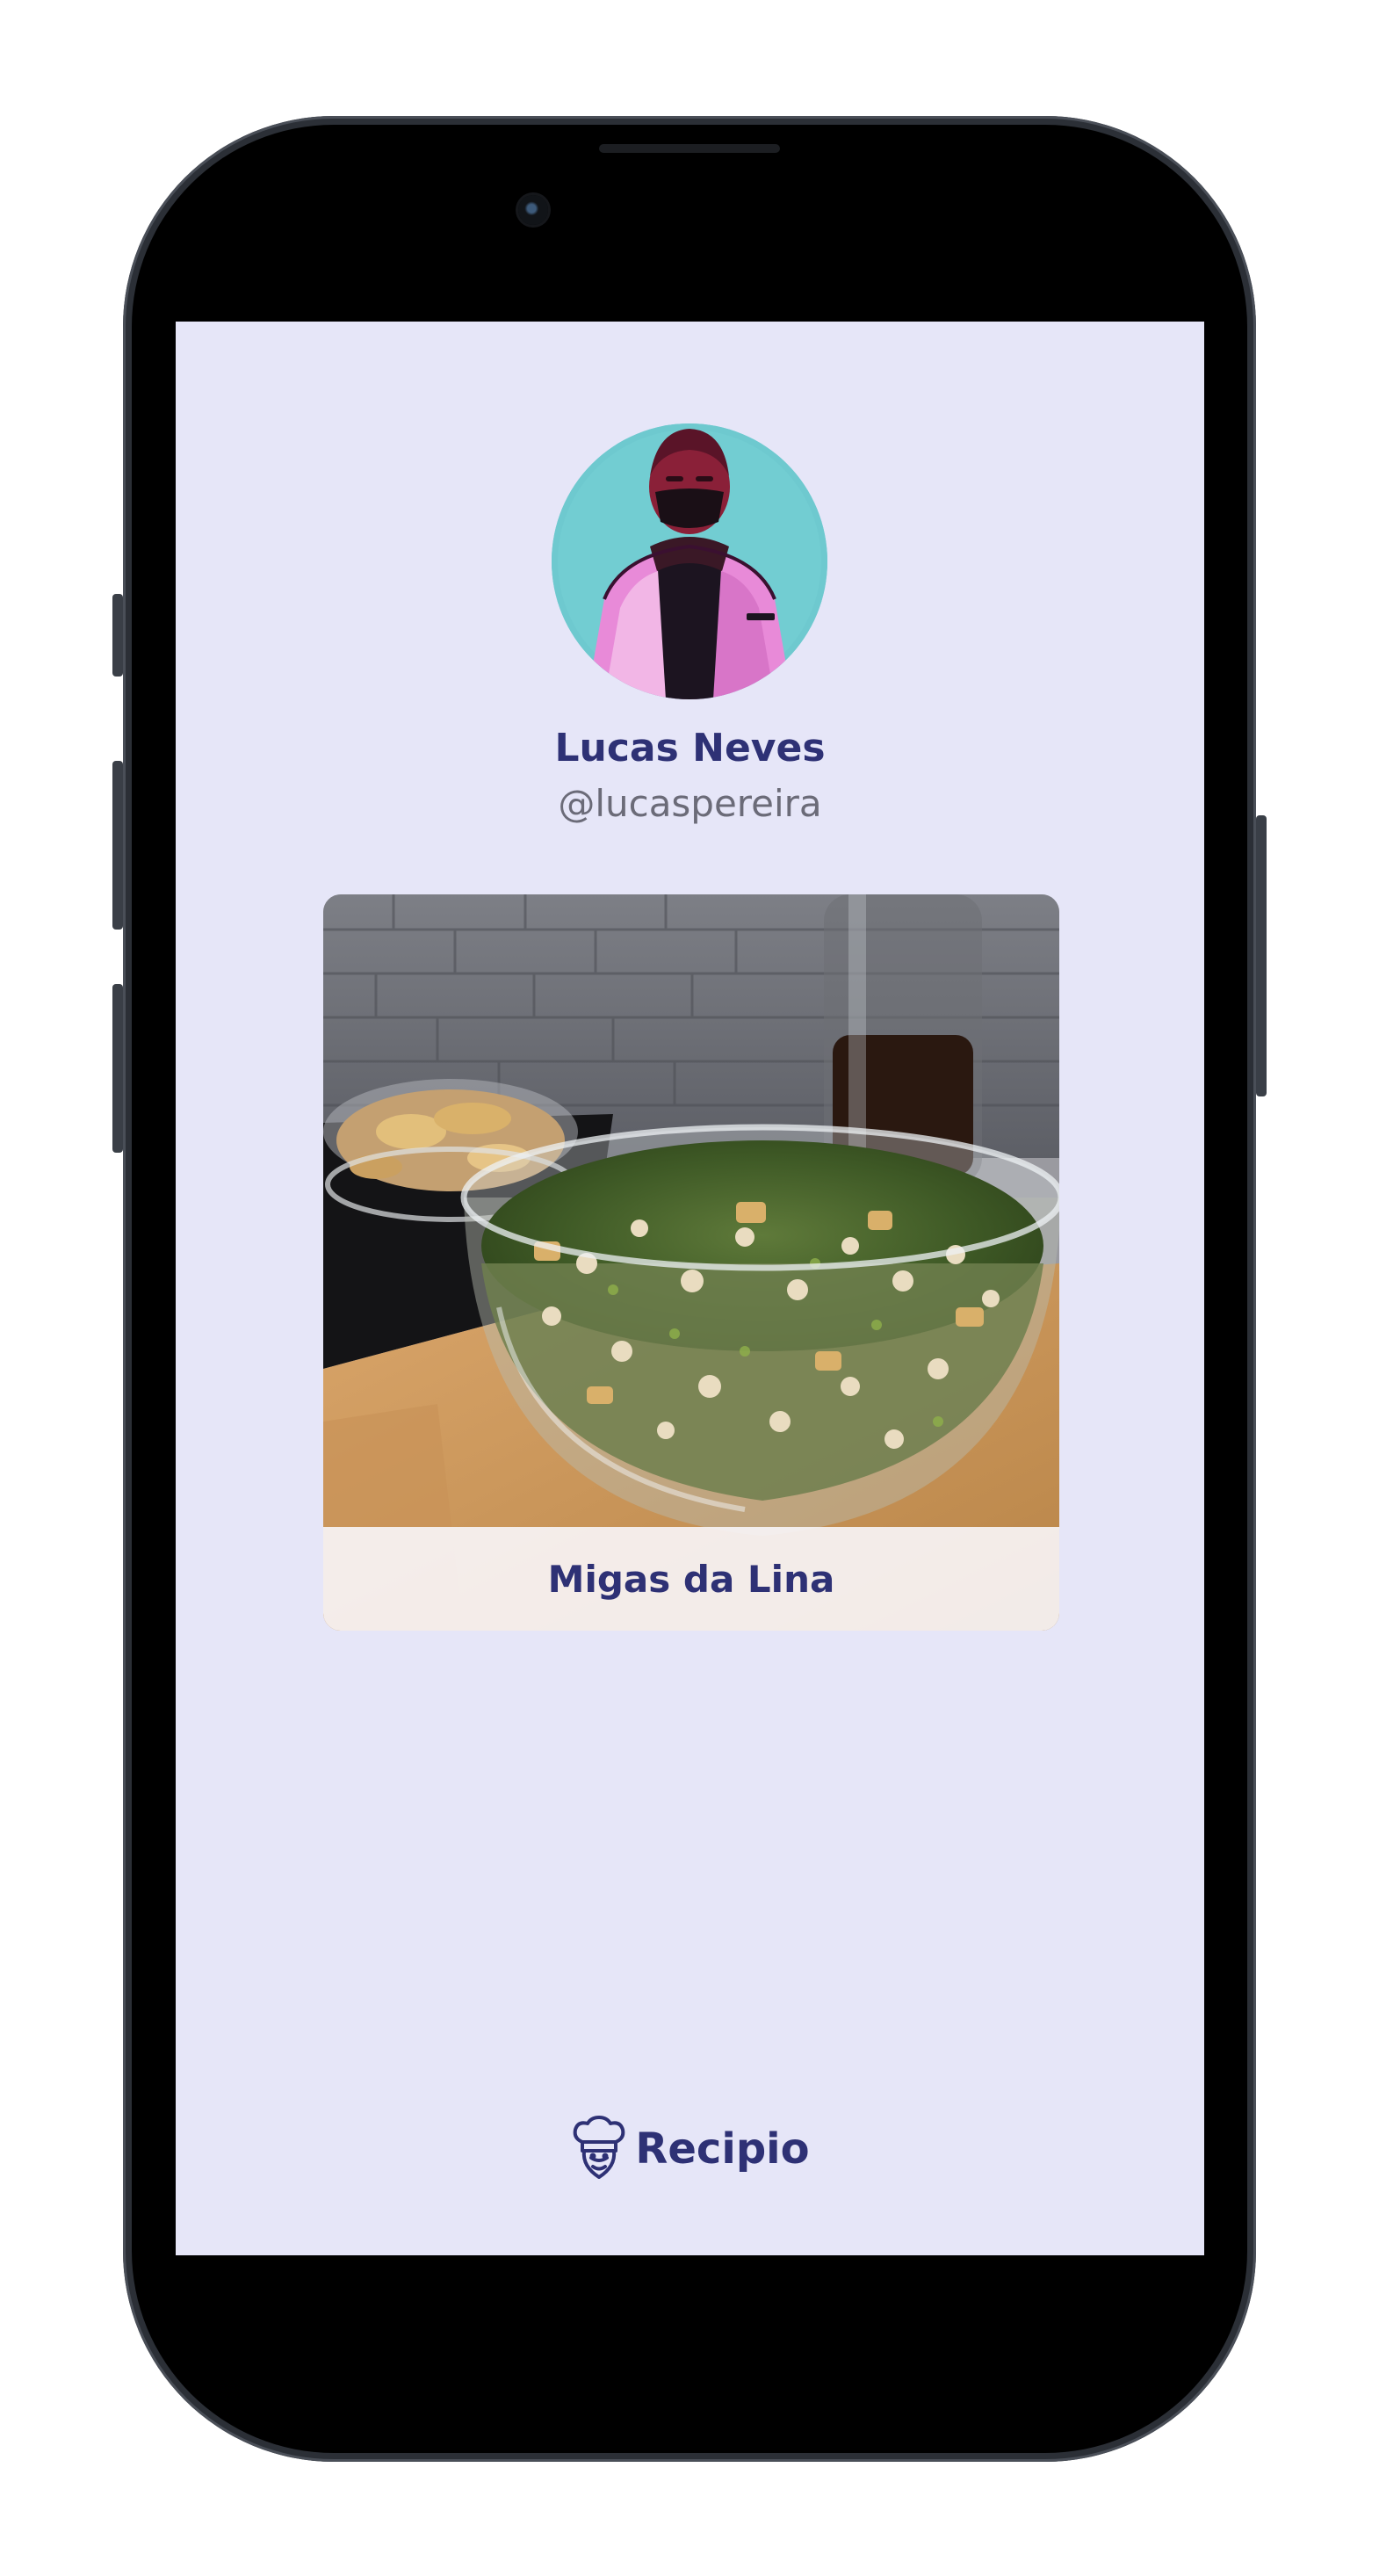  What do you see at coordinates (1262, 955) in the screenshot?
I see `phone-power-button` at bounding box center [1262, 955].